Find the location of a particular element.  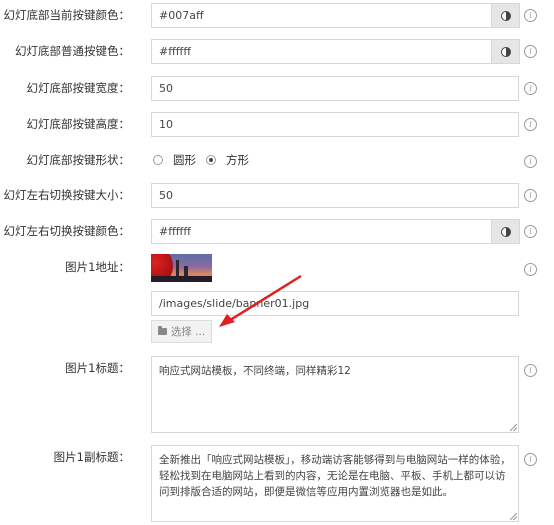

field-label: 图片1地址： is located at coordinates (97, 267).